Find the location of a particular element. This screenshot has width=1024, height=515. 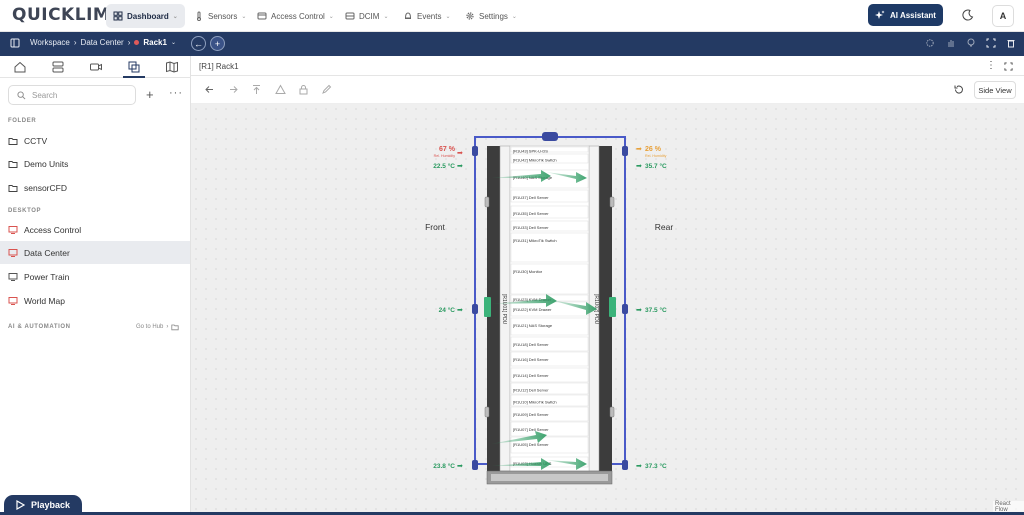

warning-icon is located at coordinates (280, 89).